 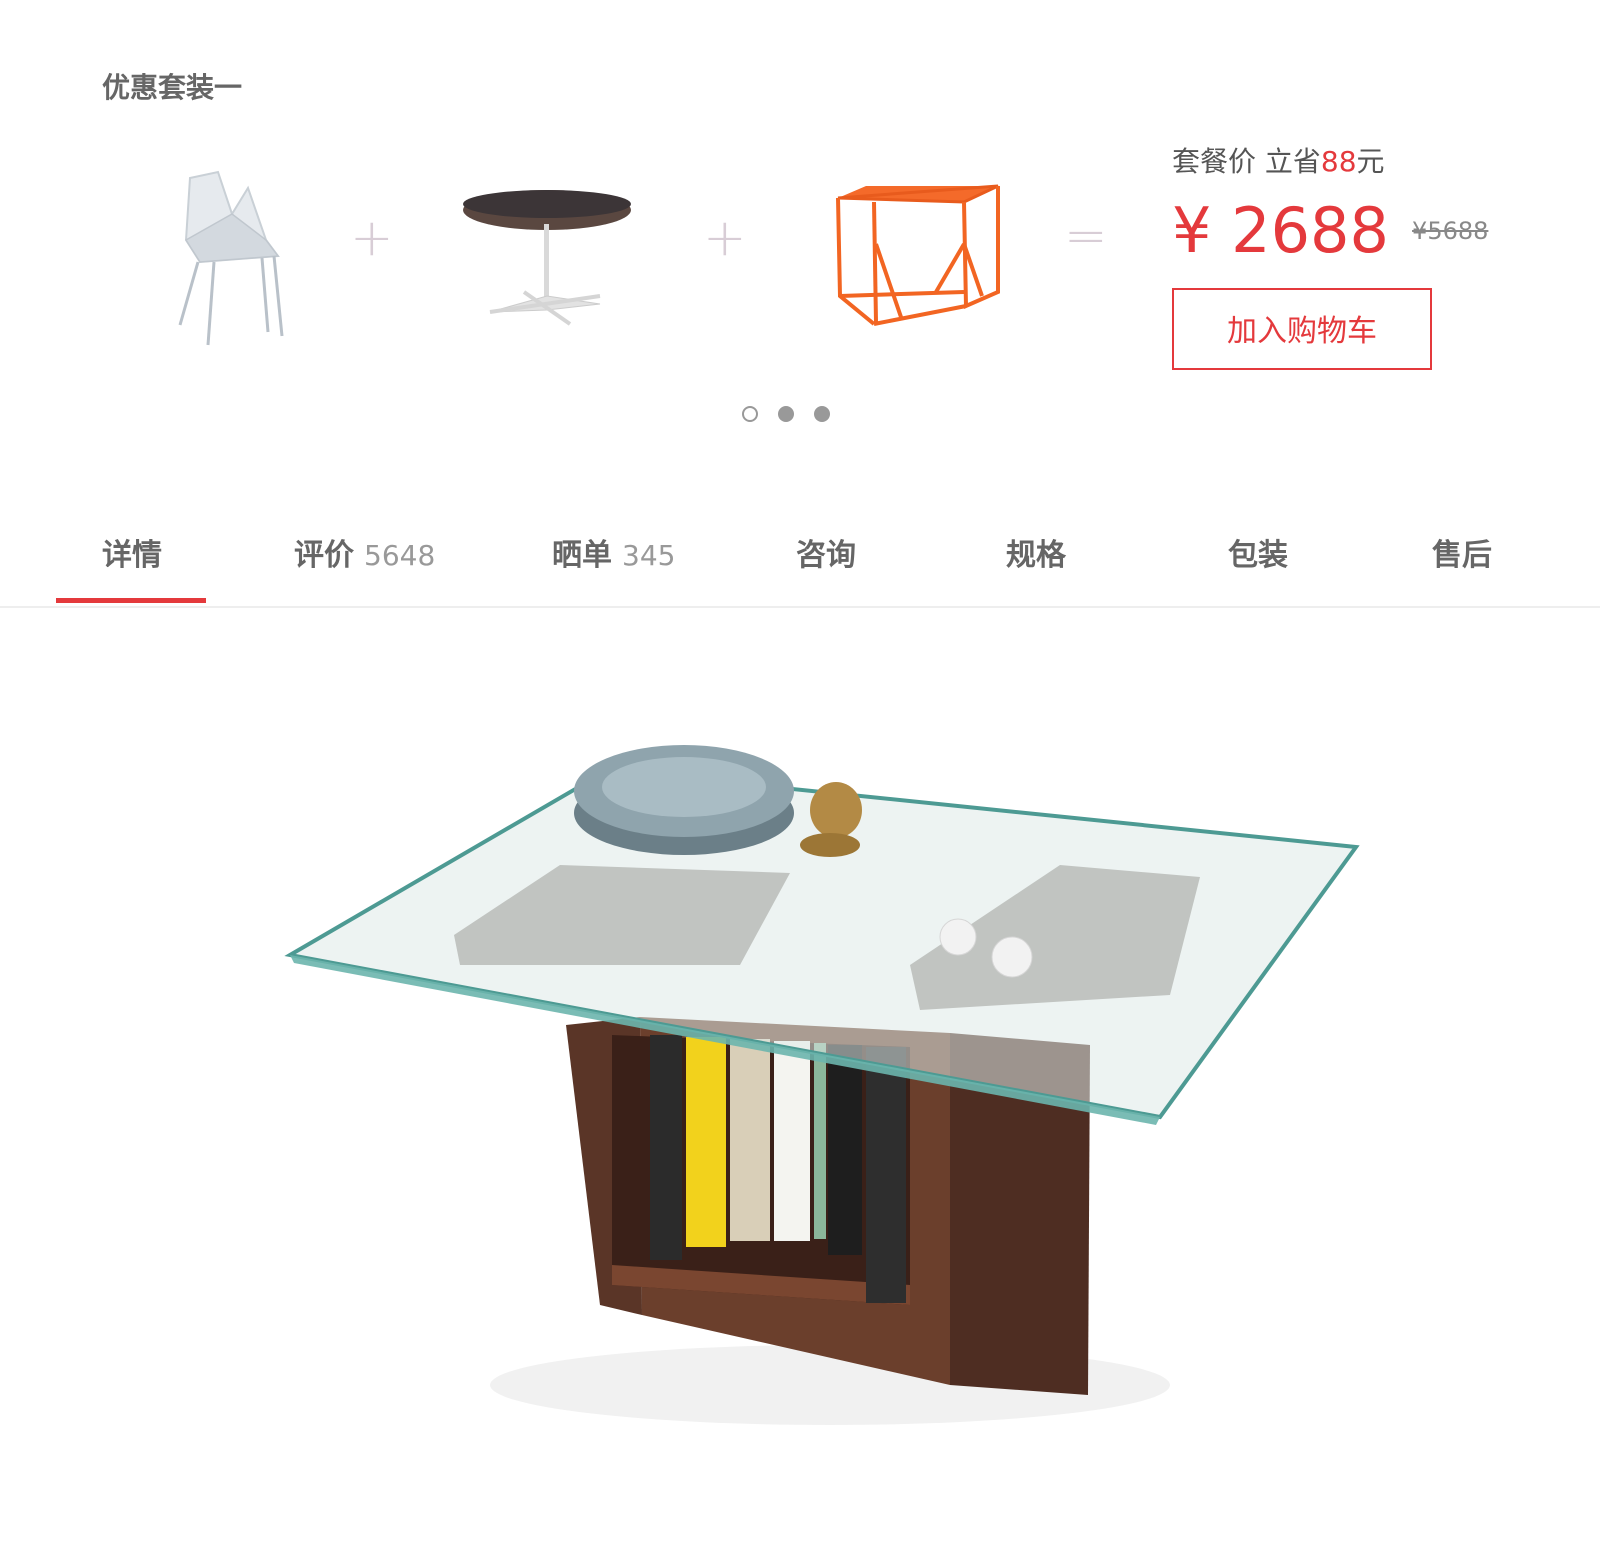 I want to click on tab-packaging: 包装, so click(x=1258, y=552).